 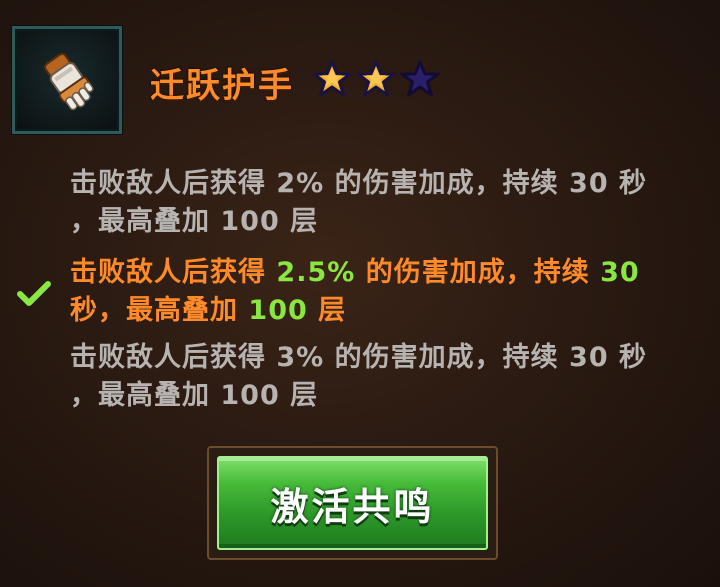 What do you see at coordinates (352, 506) in the screenshot?
I see `activate-resonance-label: 激活共鸣` at bounding box center [352, 506].